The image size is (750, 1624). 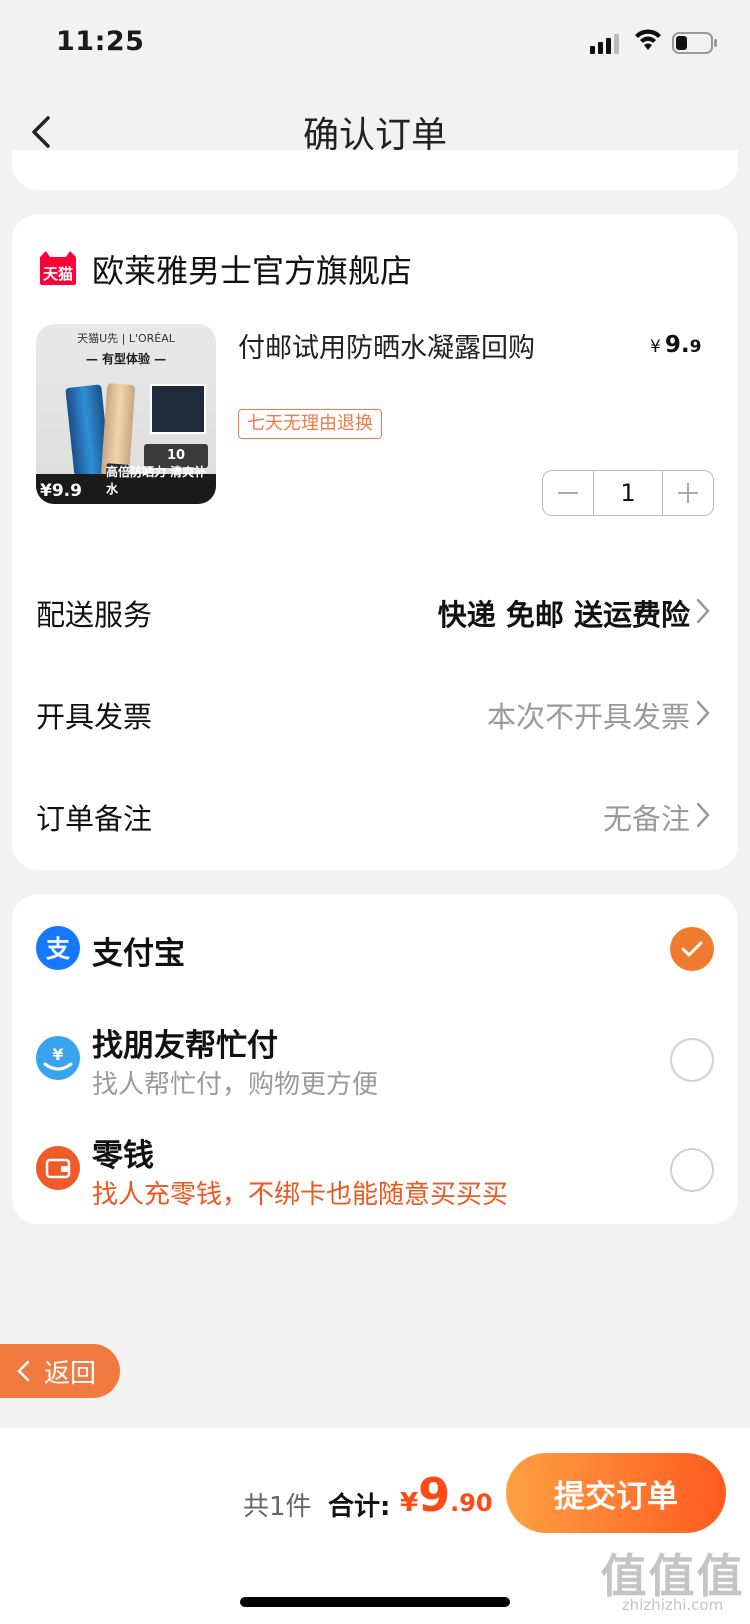 I want to click on store-name: 欧莱雅男士官方旗舰店, so click(x=252, y=269).